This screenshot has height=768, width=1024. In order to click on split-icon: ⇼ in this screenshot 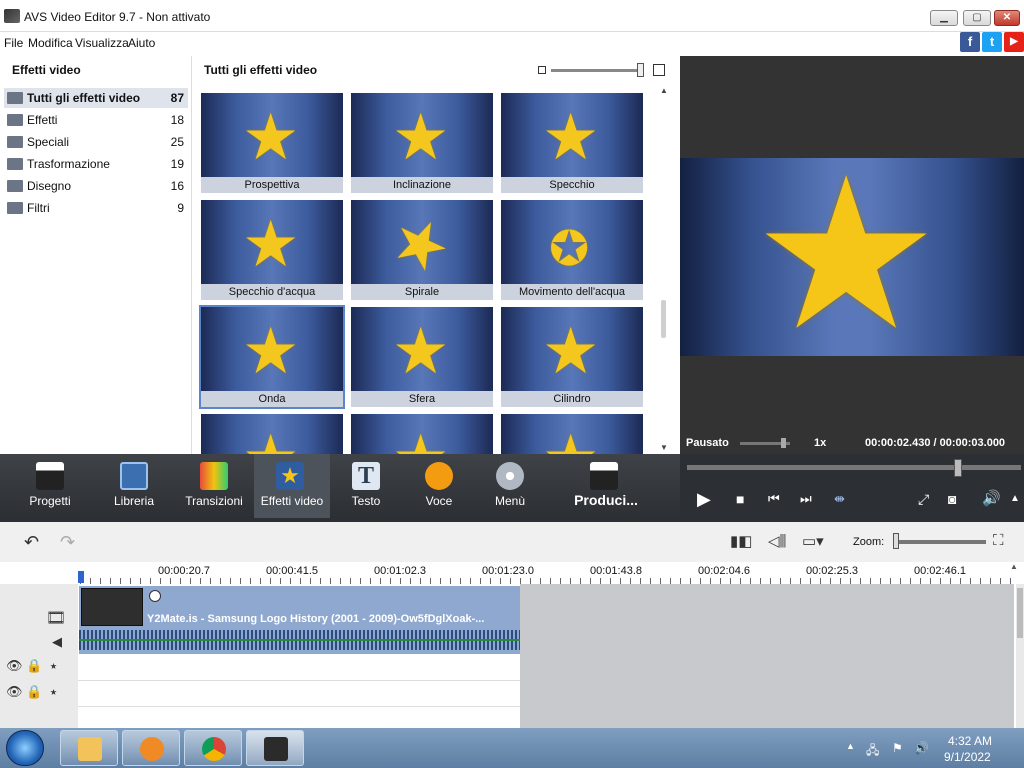, I will do `click(839, 499)`.